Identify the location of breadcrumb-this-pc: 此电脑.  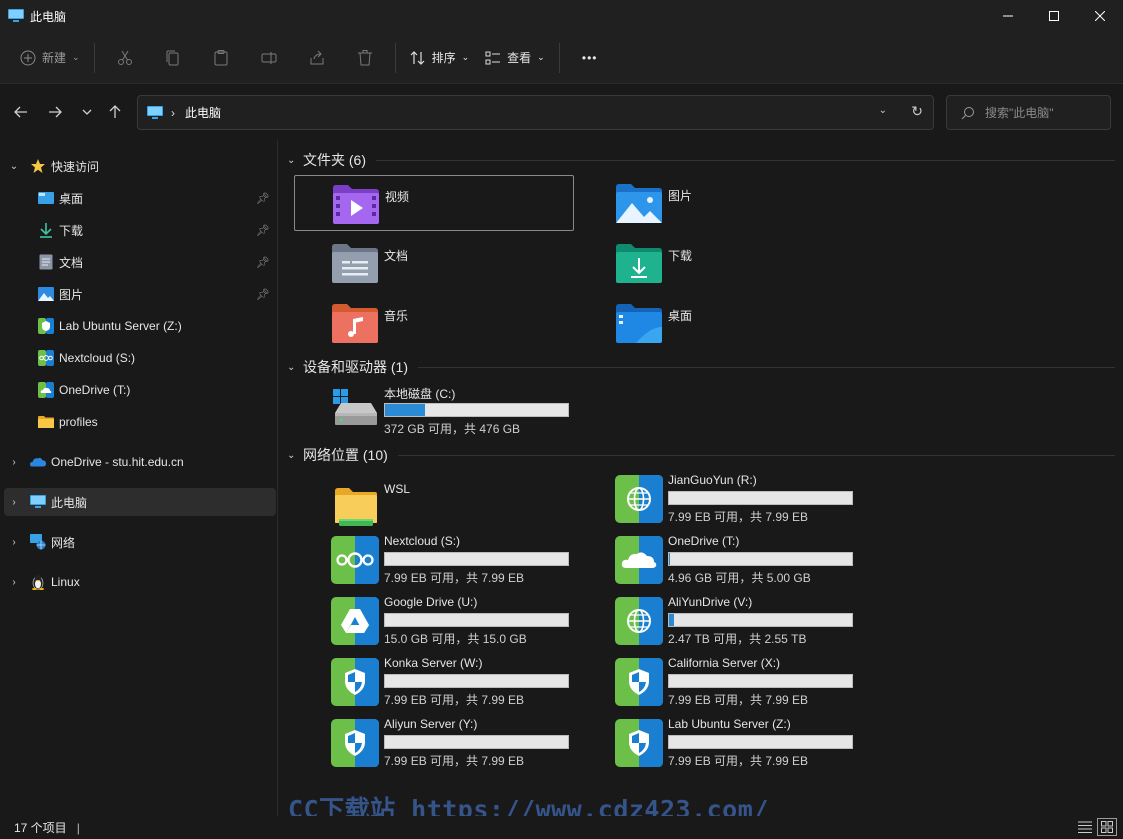
(203, 112).